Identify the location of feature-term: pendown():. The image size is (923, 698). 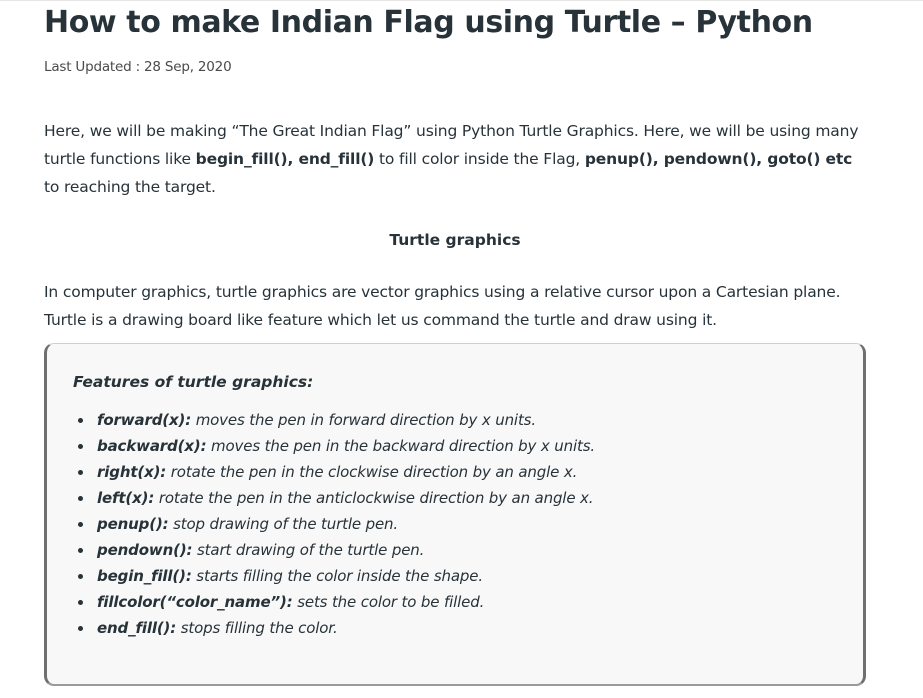
(145, 550).